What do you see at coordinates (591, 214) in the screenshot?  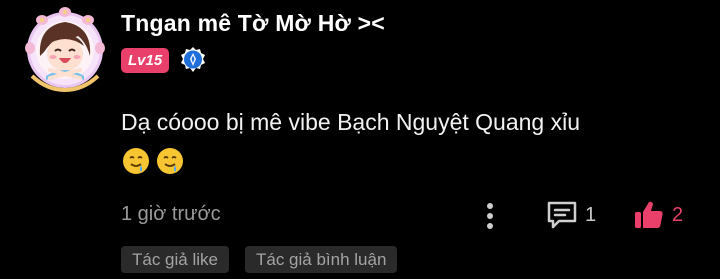 I see `reply-count: 1` at bounding box center [591, 214].